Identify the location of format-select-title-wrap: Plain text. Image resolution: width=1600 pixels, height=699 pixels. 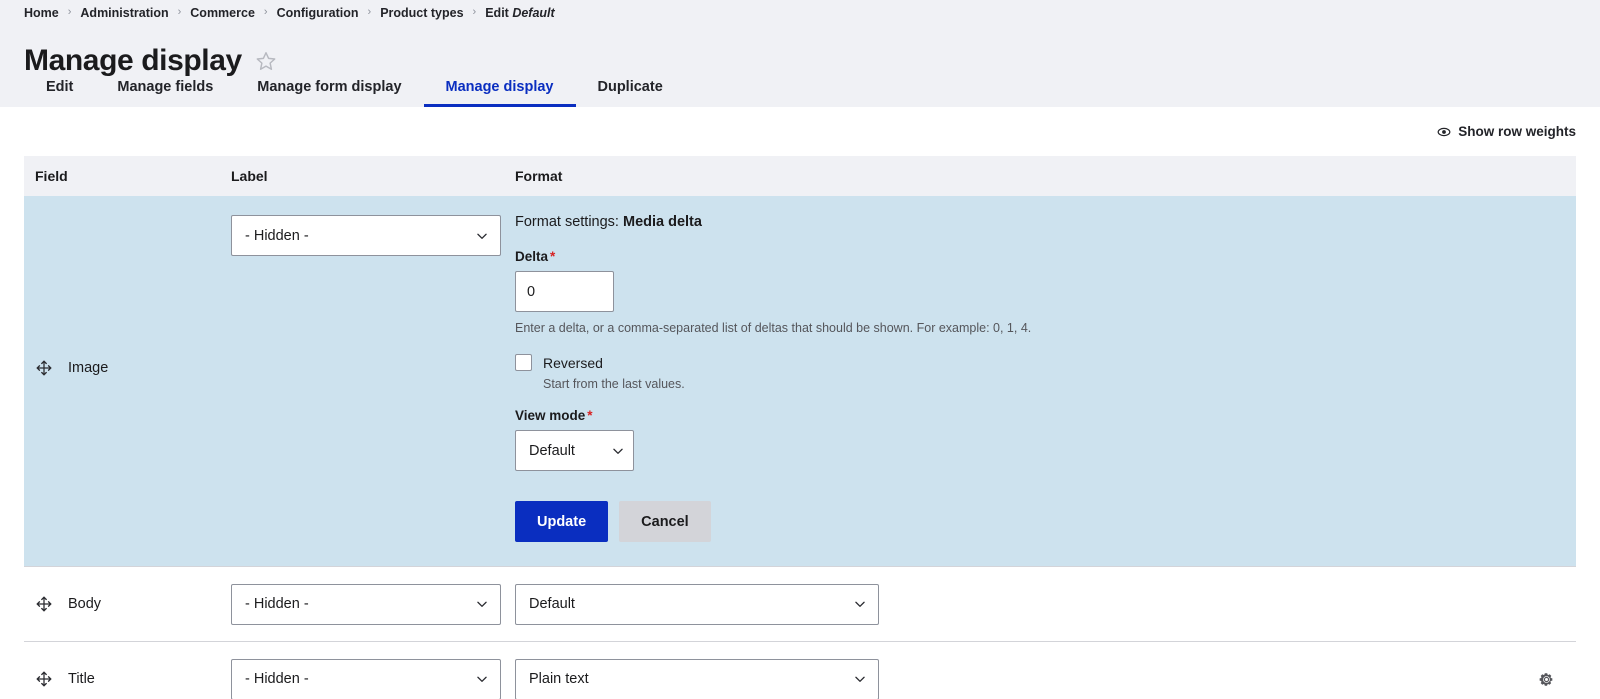
(1045, 670).